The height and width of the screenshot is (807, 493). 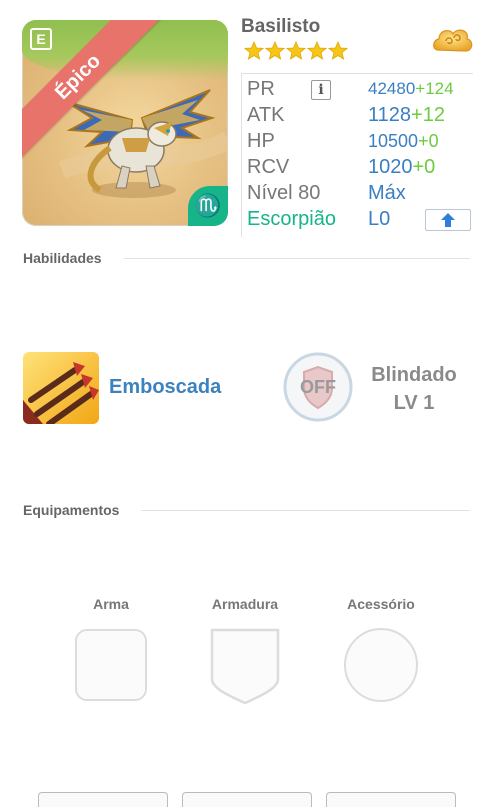 I want to click on stat-label: ATK, so click(x=266, y=115).